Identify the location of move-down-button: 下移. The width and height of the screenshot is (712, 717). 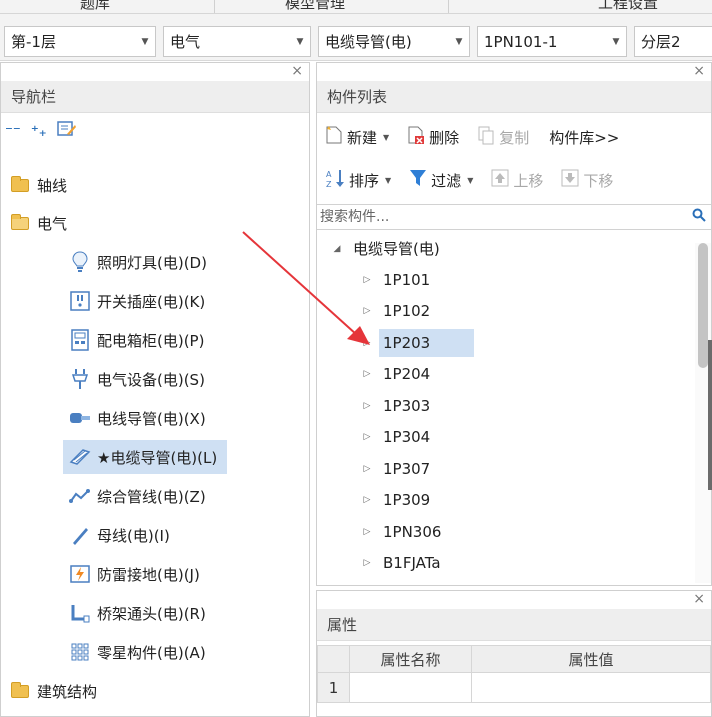
(587, 180).